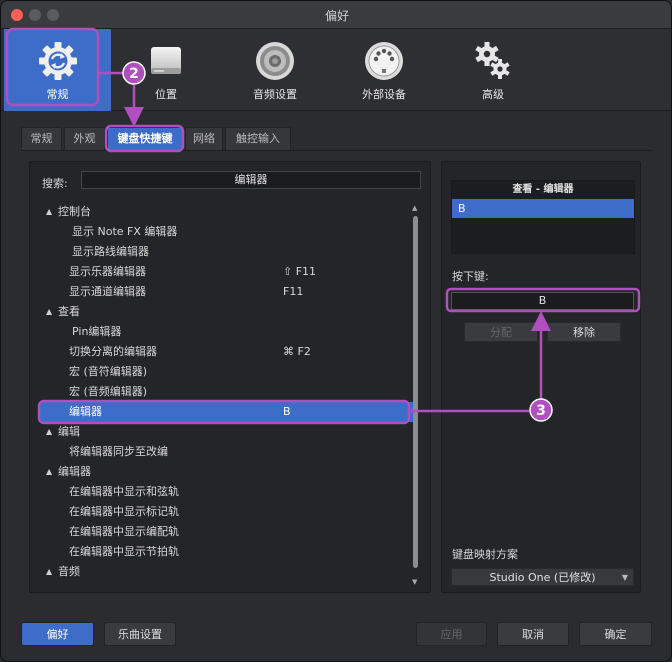 This screenshot has width=672, height=662. What do you see at coordinates (226, 472) in the screenshot?
I see `tree-category-editor: ▲ 编辑器` at bounding box center [226, 472].